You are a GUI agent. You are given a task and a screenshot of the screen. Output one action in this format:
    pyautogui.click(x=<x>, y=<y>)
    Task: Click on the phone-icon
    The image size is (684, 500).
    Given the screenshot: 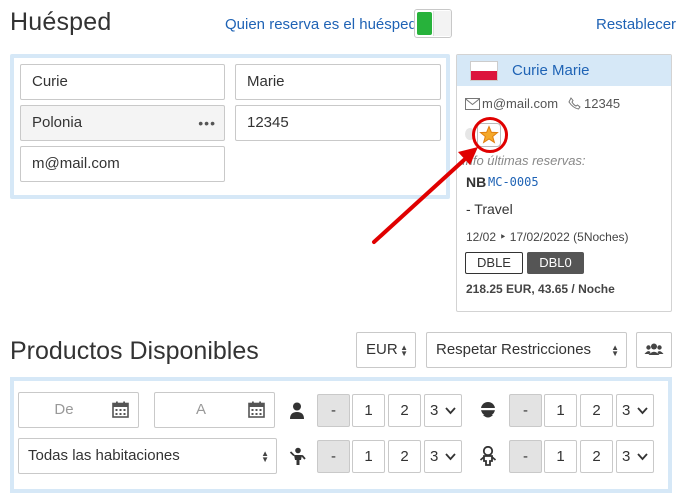 What is the action you would take?
    pyautogui.click(x=574, y=103)
    